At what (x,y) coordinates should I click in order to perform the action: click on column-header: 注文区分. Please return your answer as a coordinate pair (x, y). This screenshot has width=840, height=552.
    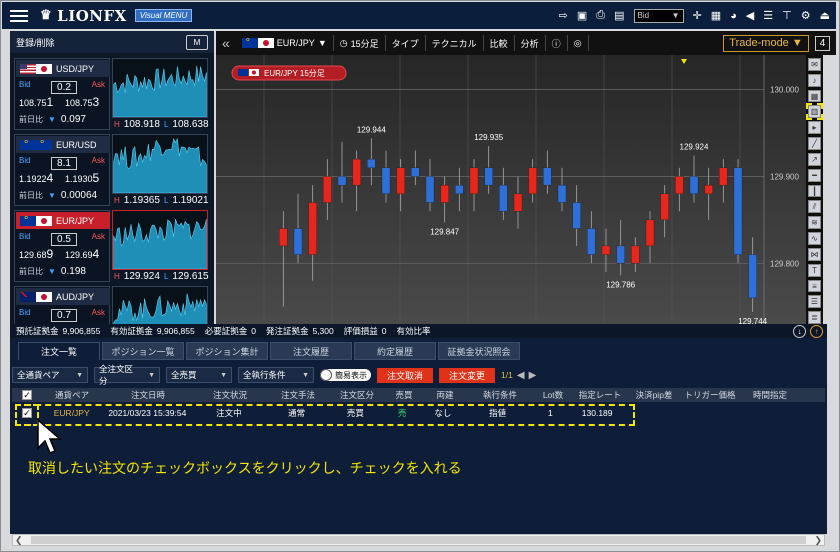
    Looking at the image, I should click on (357, 395).